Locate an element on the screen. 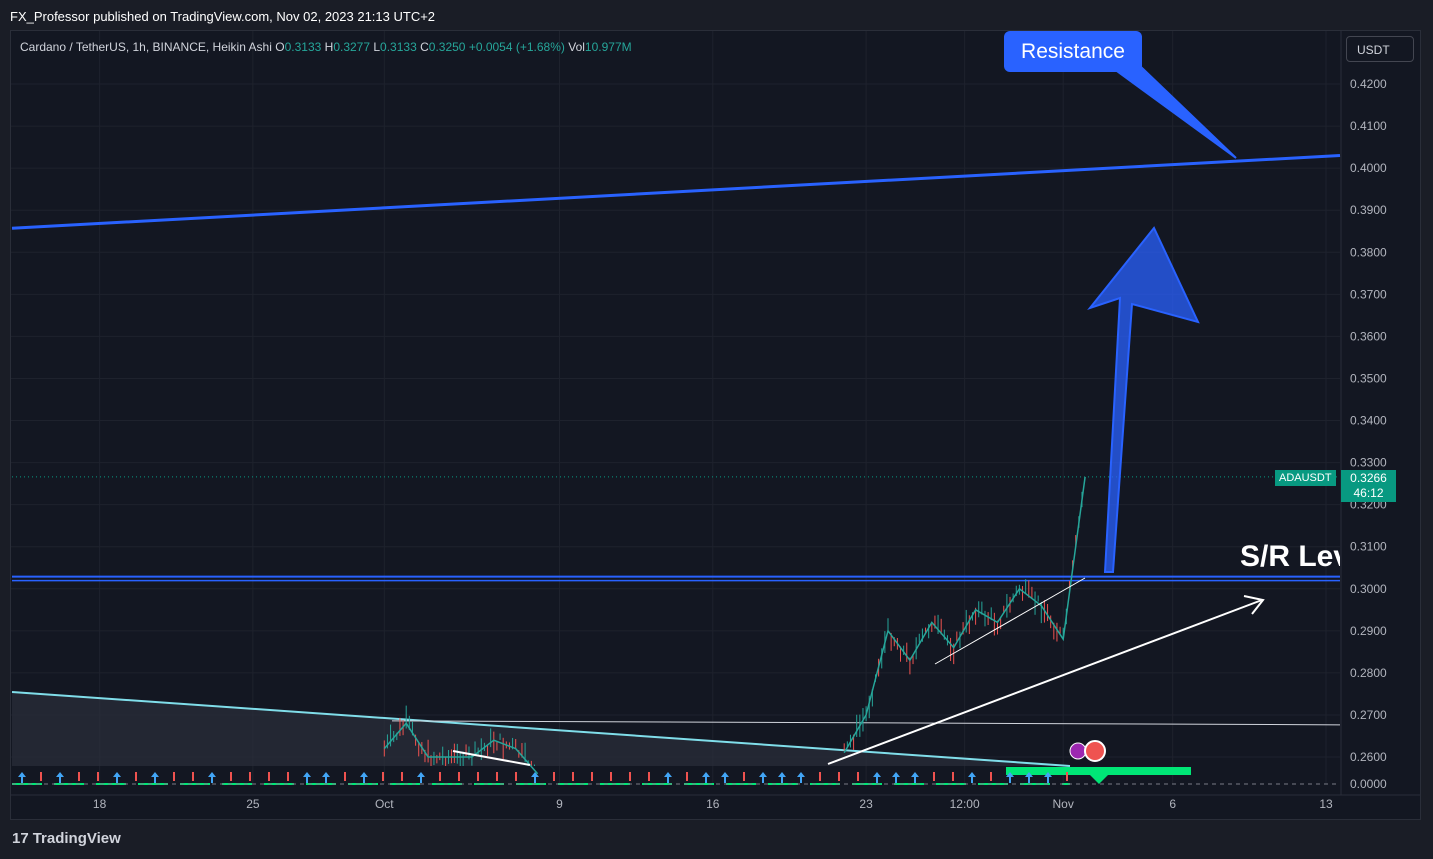  price-tick-label: 0.2900 is located at coordinates (1368, 631).